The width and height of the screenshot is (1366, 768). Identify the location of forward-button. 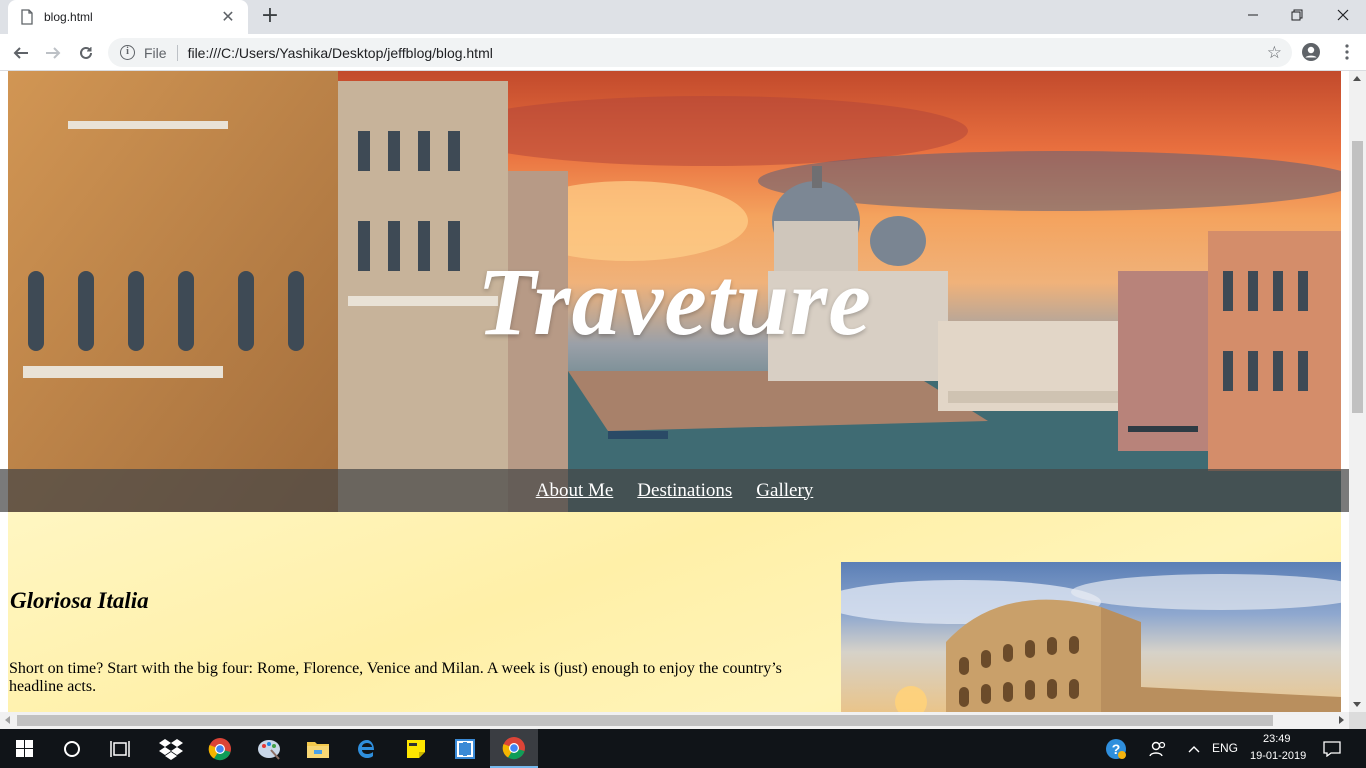
(53, 53).